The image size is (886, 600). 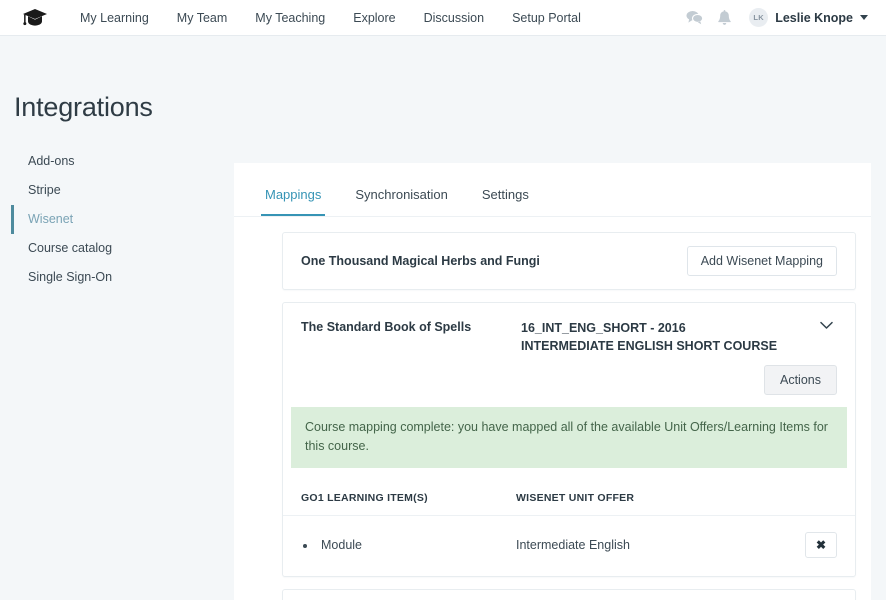 What do you see at coordinates (822, 499) in the screenshot?
I see `column-header-actions` at bounding box center [822, 499].